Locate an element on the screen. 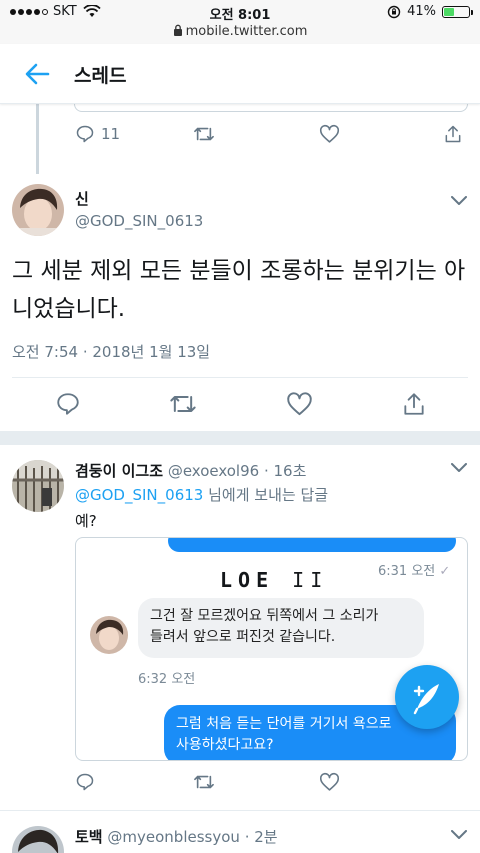  prev-tweet-actions: 11 is located at coordinates (271, 134).